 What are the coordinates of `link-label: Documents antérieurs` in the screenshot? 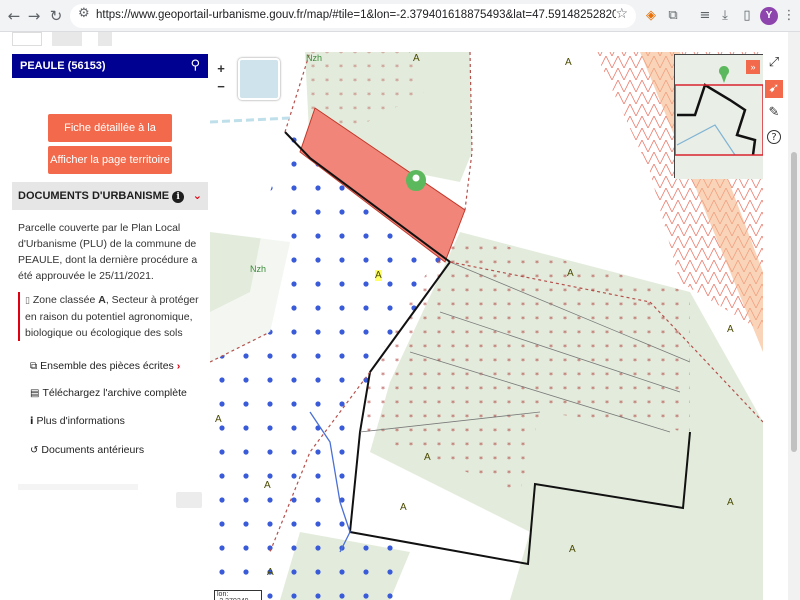 It's located at (93, 450).